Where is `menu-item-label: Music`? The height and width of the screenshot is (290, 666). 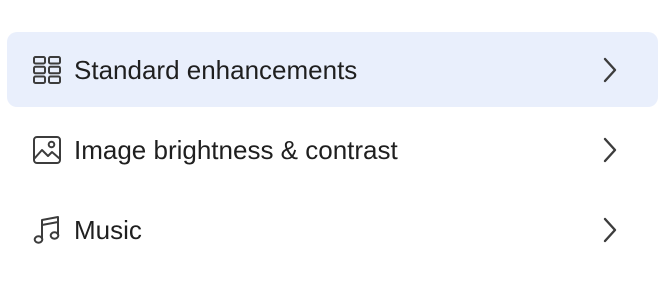 menu-item-label: Music is located at coordinates (108, 229).